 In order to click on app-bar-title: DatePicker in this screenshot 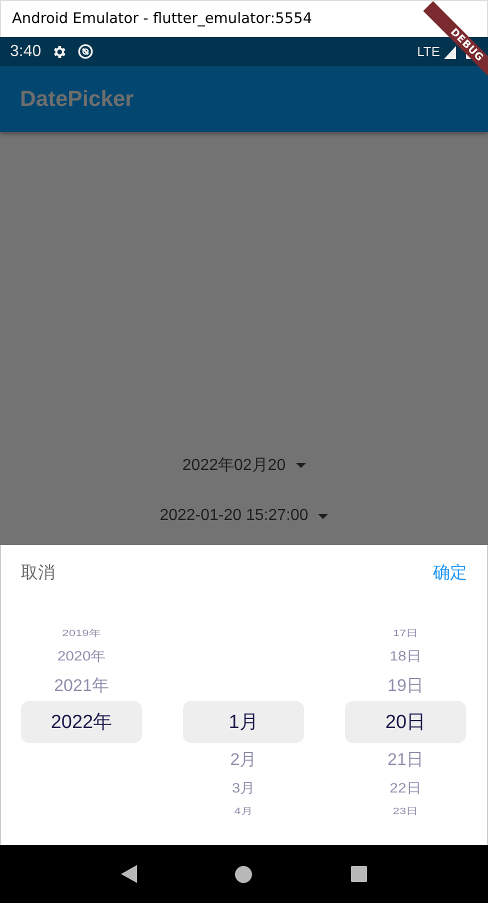, I will do `click(77, 99)`.